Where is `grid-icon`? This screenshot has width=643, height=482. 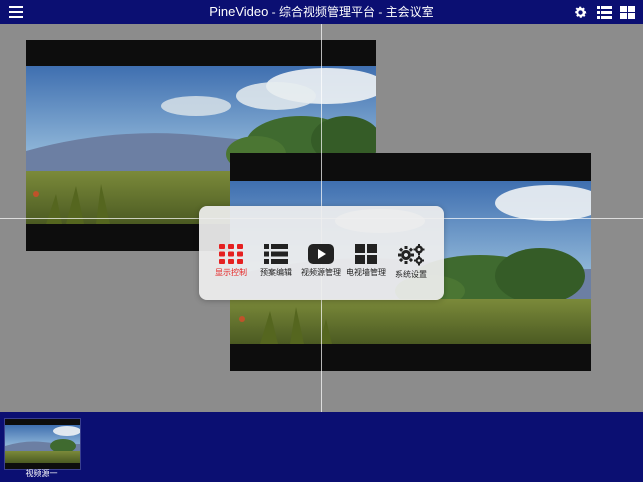 grid-icon is located at coordinates (627, 12).